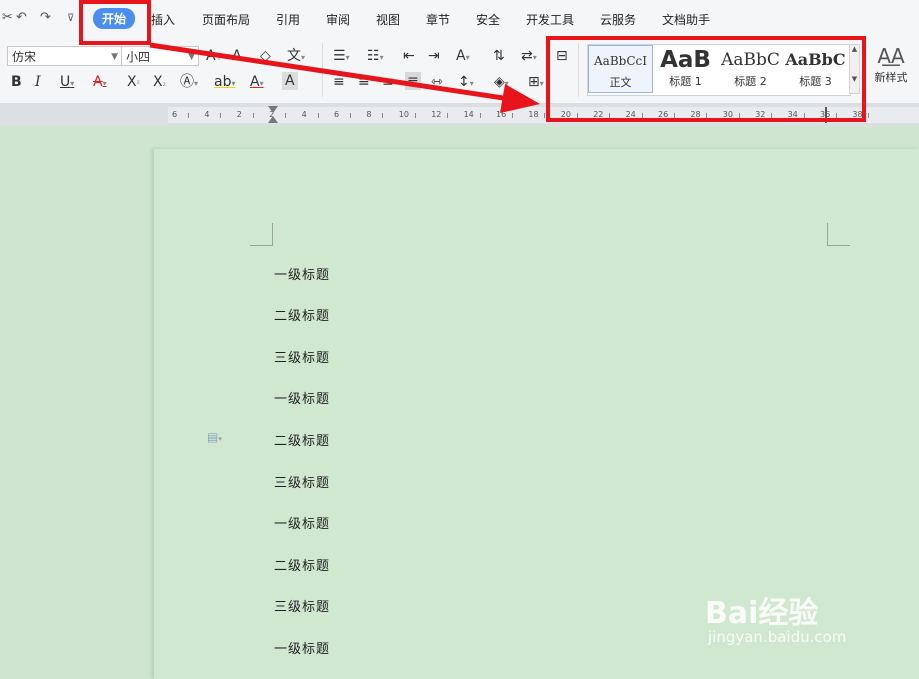  I want to click on subscript-icon: X₂, so click(159, 83).